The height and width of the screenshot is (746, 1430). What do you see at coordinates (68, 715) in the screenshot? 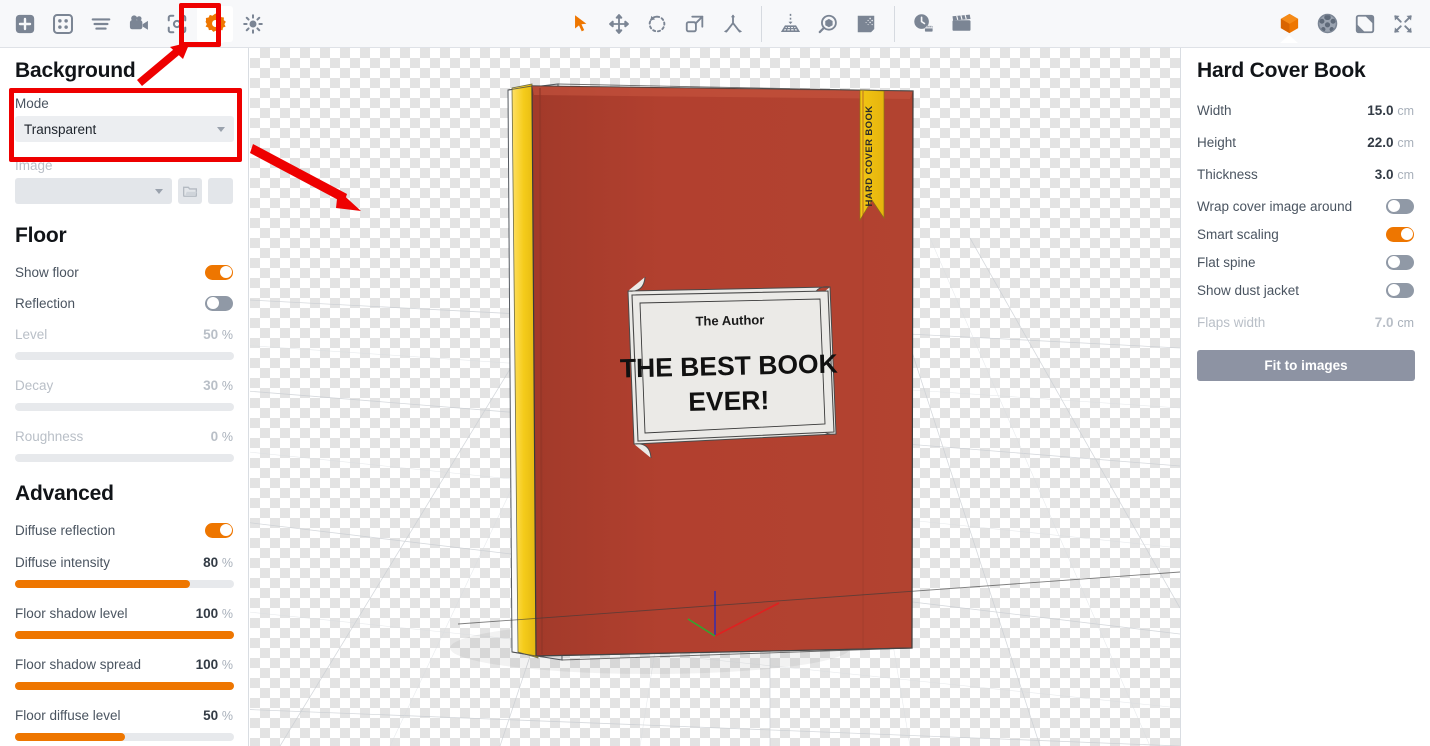
I see `row-label: Floor diffuse level` at bounding box center [68, 715].